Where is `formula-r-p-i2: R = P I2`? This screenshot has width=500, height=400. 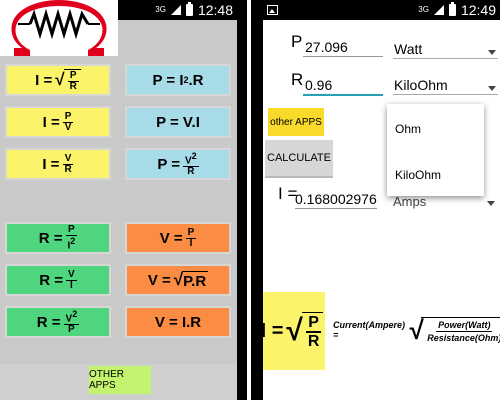
formula-r-p-i2: R = P I2 is located at coordinates (58, 238).